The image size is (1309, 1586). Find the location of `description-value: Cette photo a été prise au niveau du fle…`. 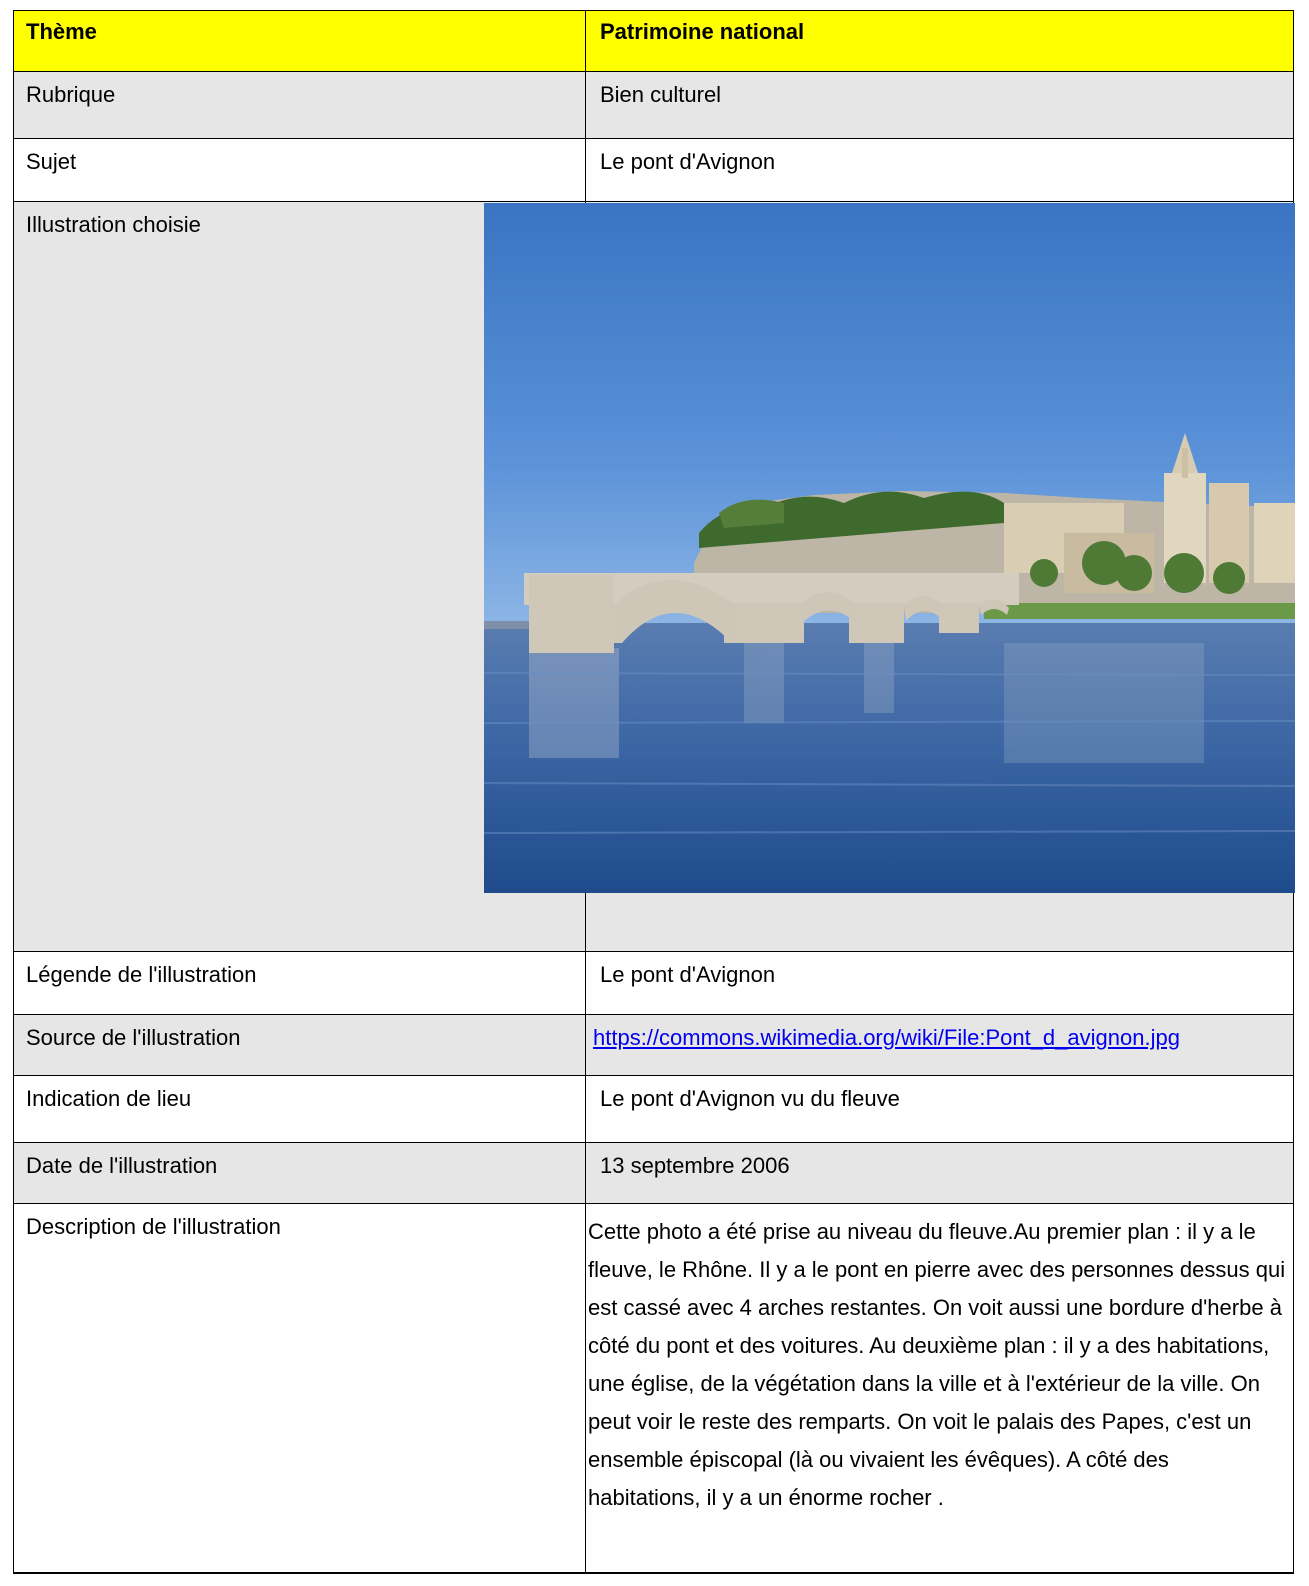

description-value: Cette photo a été prise au niveau du fle… is located at coordinates (939, 1388).